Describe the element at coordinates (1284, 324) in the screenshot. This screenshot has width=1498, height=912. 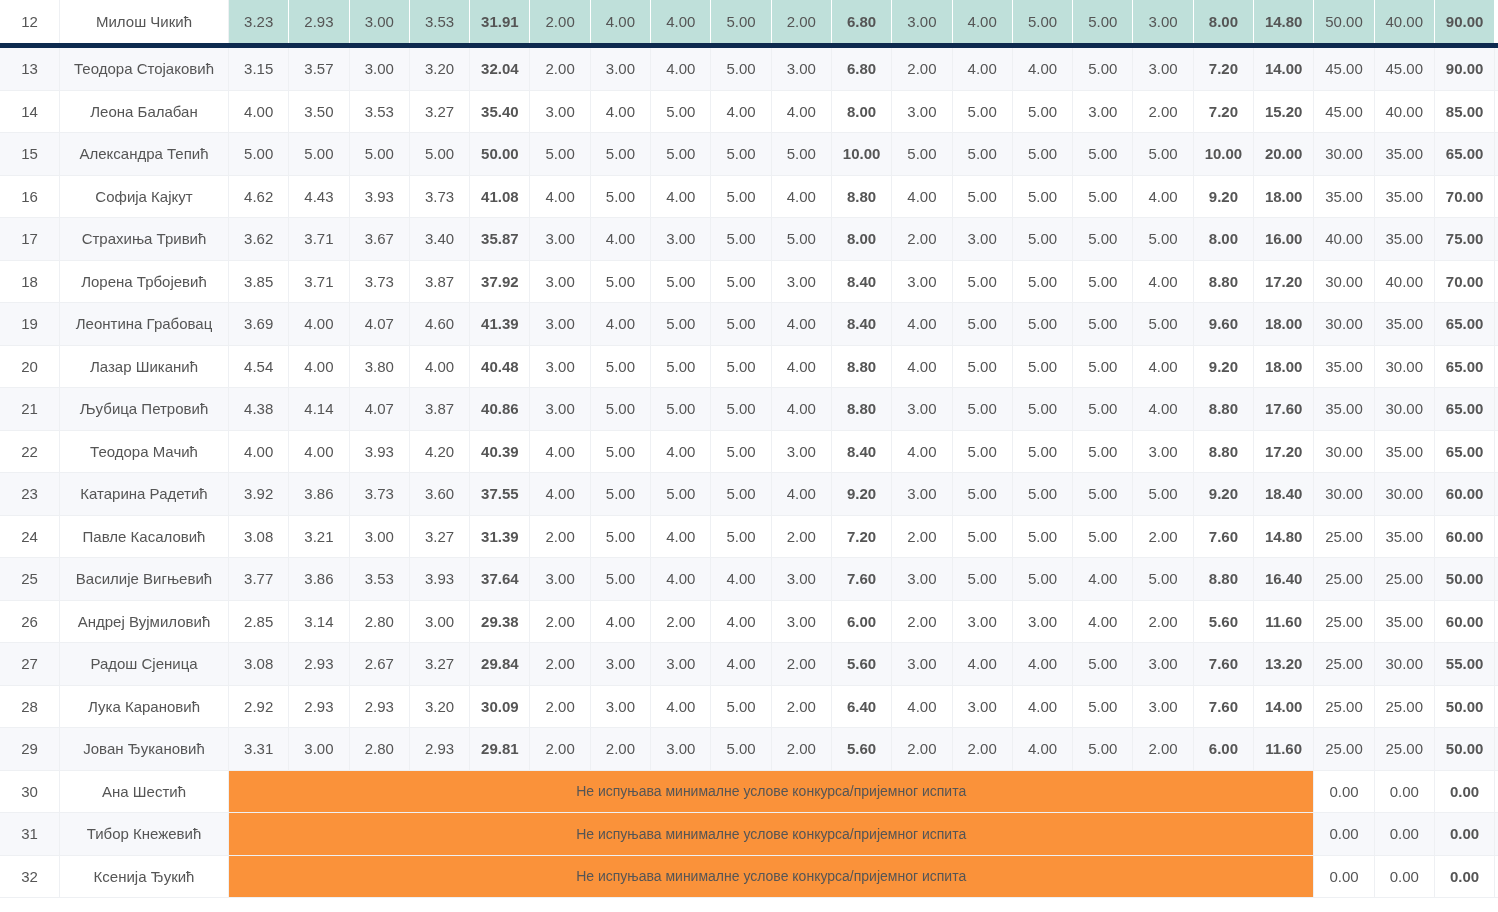
I see `total-cell: 18.00` at that location.